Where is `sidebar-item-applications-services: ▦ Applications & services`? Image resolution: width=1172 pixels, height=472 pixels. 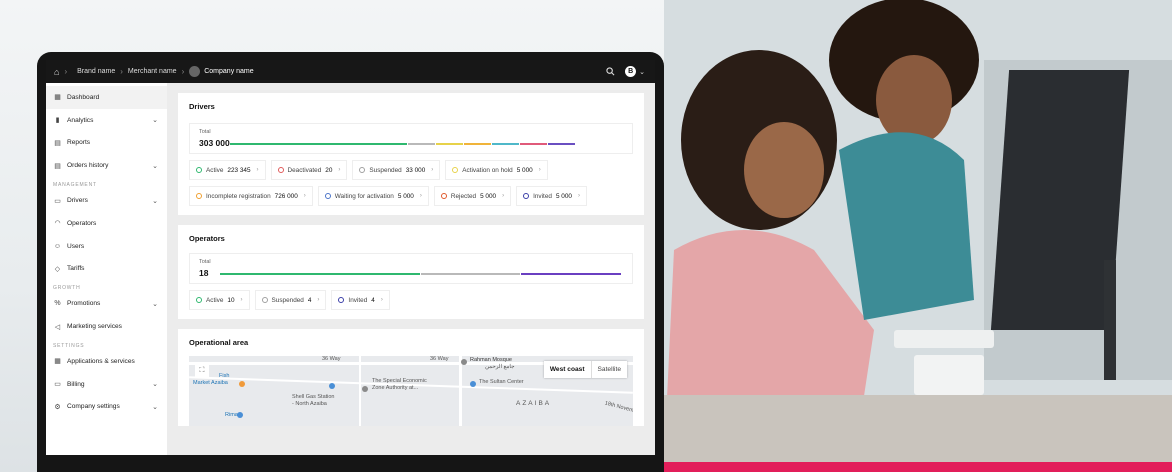 sidebar-item-applications-services: ▦ Applications & services is located at coordinates (106, 361).